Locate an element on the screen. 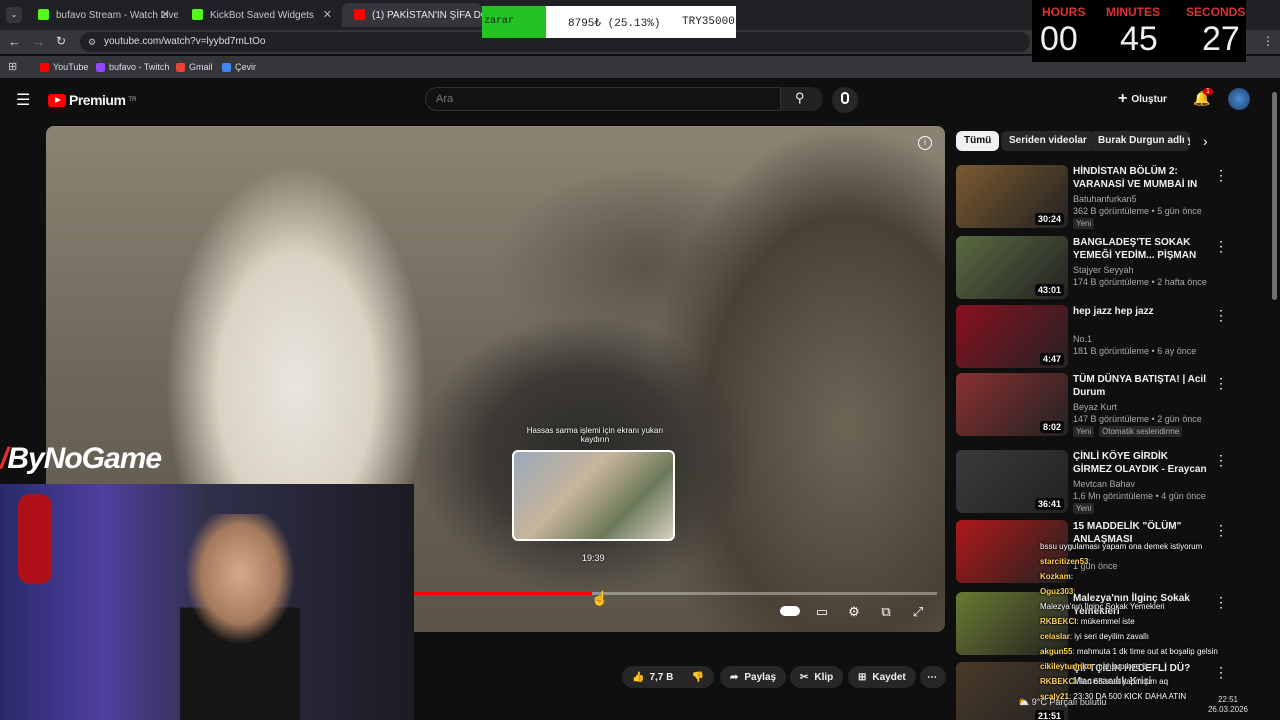 The width and height of the screenshot is (1280, 720). search-input is located at coordinates (603, 99).